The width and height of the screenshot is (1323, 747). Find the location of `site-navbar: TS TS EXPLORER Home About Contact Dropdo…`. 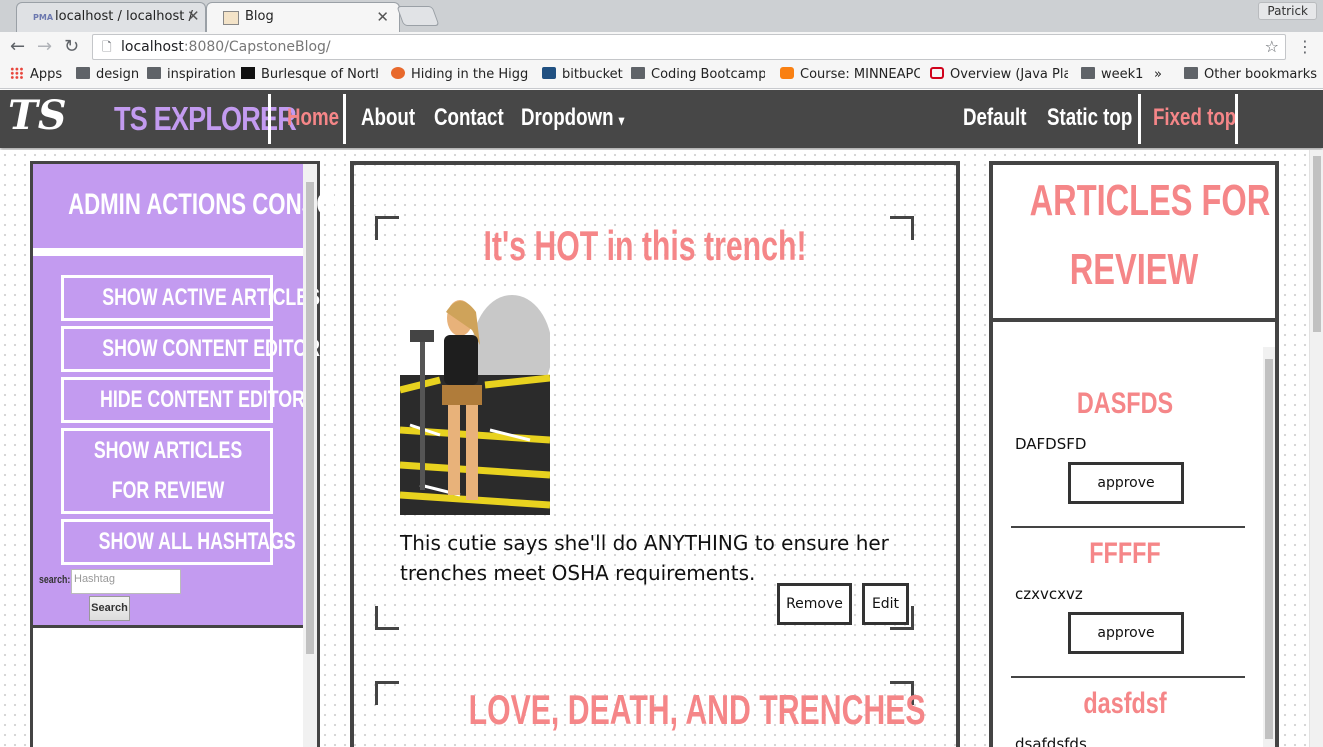

site-navbar: TS TS EXPLORER Home About Contact Dropdo… is located at coordinates (661, 119).